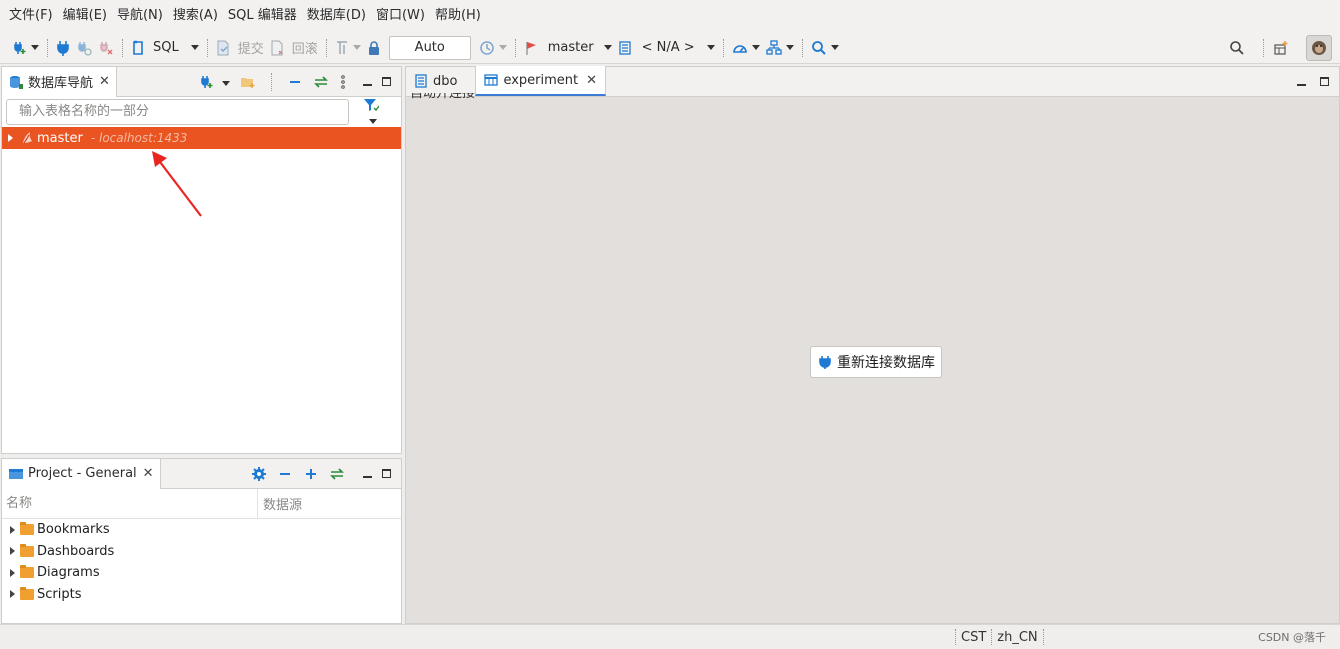 Image resolution: width=1340 pixels, height=649 pixels. I want to click on project-item-bookmarks: Bookmarks, so click(201, 530).